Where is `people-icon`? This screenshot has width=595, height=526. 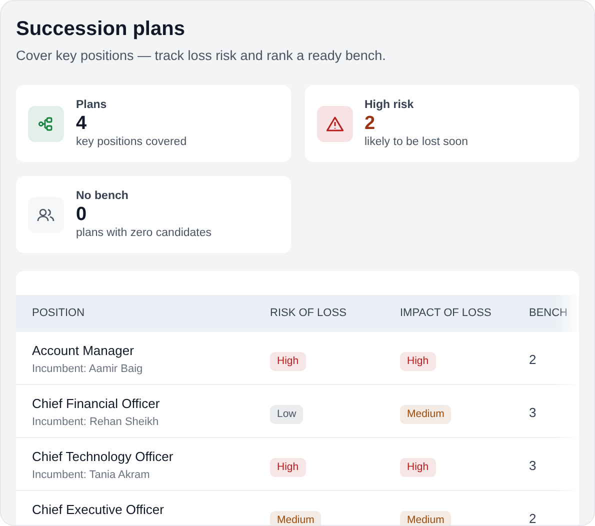 people-icon is located at coordinates (46, 215).